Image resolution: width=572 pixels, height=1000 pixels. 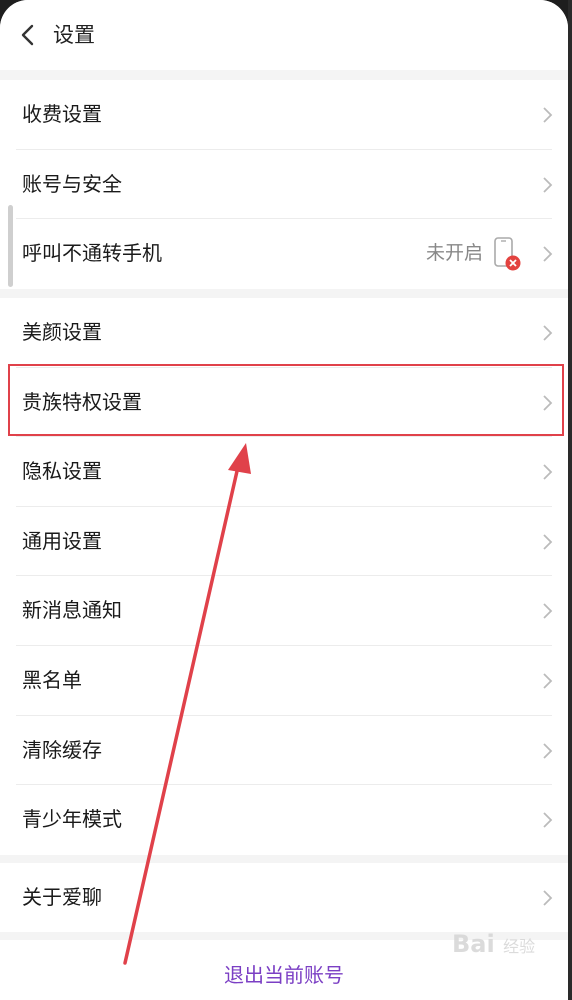 I want to click on row-label: 关于爱聊, so click(x=62, y=897).